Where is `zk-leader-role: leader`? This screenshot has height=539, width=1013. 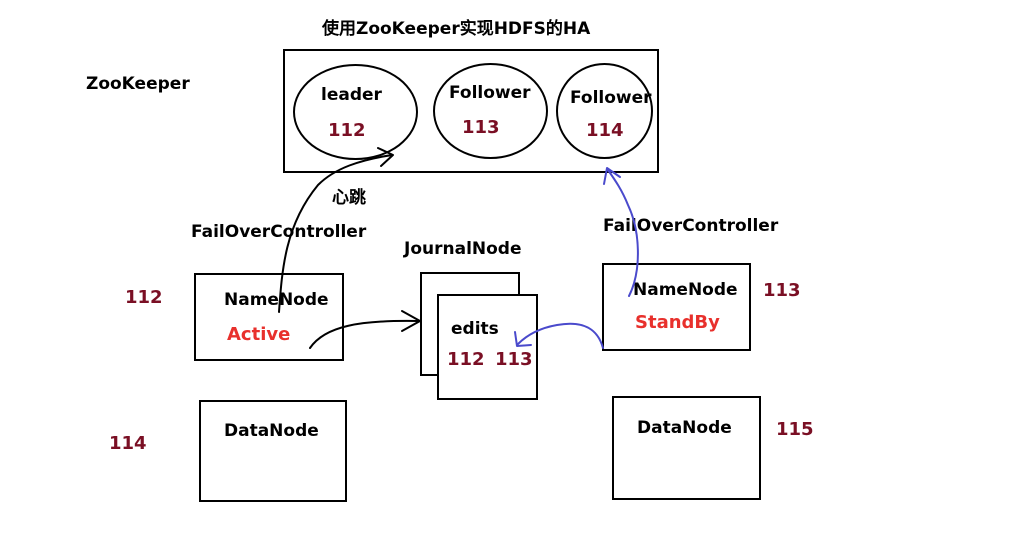 zk-leader-role: leader is located at coordinates (351, 95).